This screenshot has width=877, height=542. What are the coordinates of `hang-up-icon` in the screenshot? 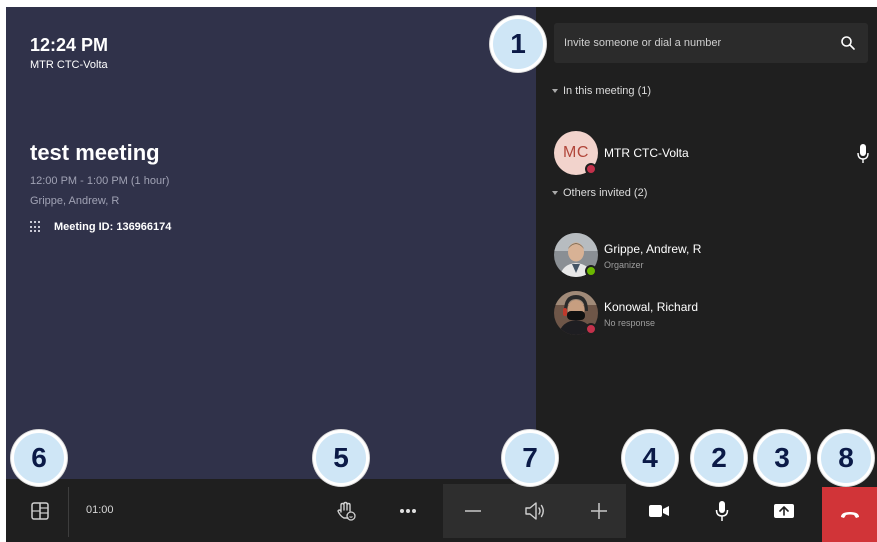 It's located at (849, 514).